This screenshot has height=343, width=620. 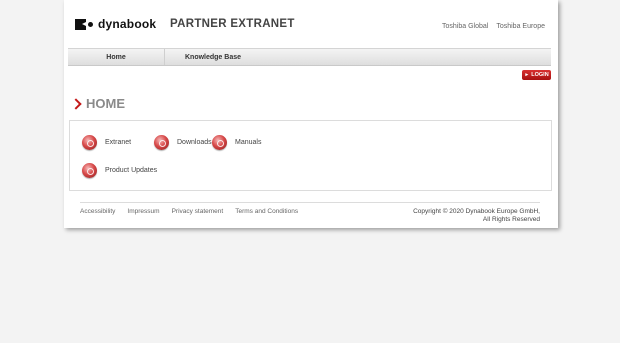 I want to click on link-toshiba-europe: Toshiba Europe, so click(x=520, y=26).